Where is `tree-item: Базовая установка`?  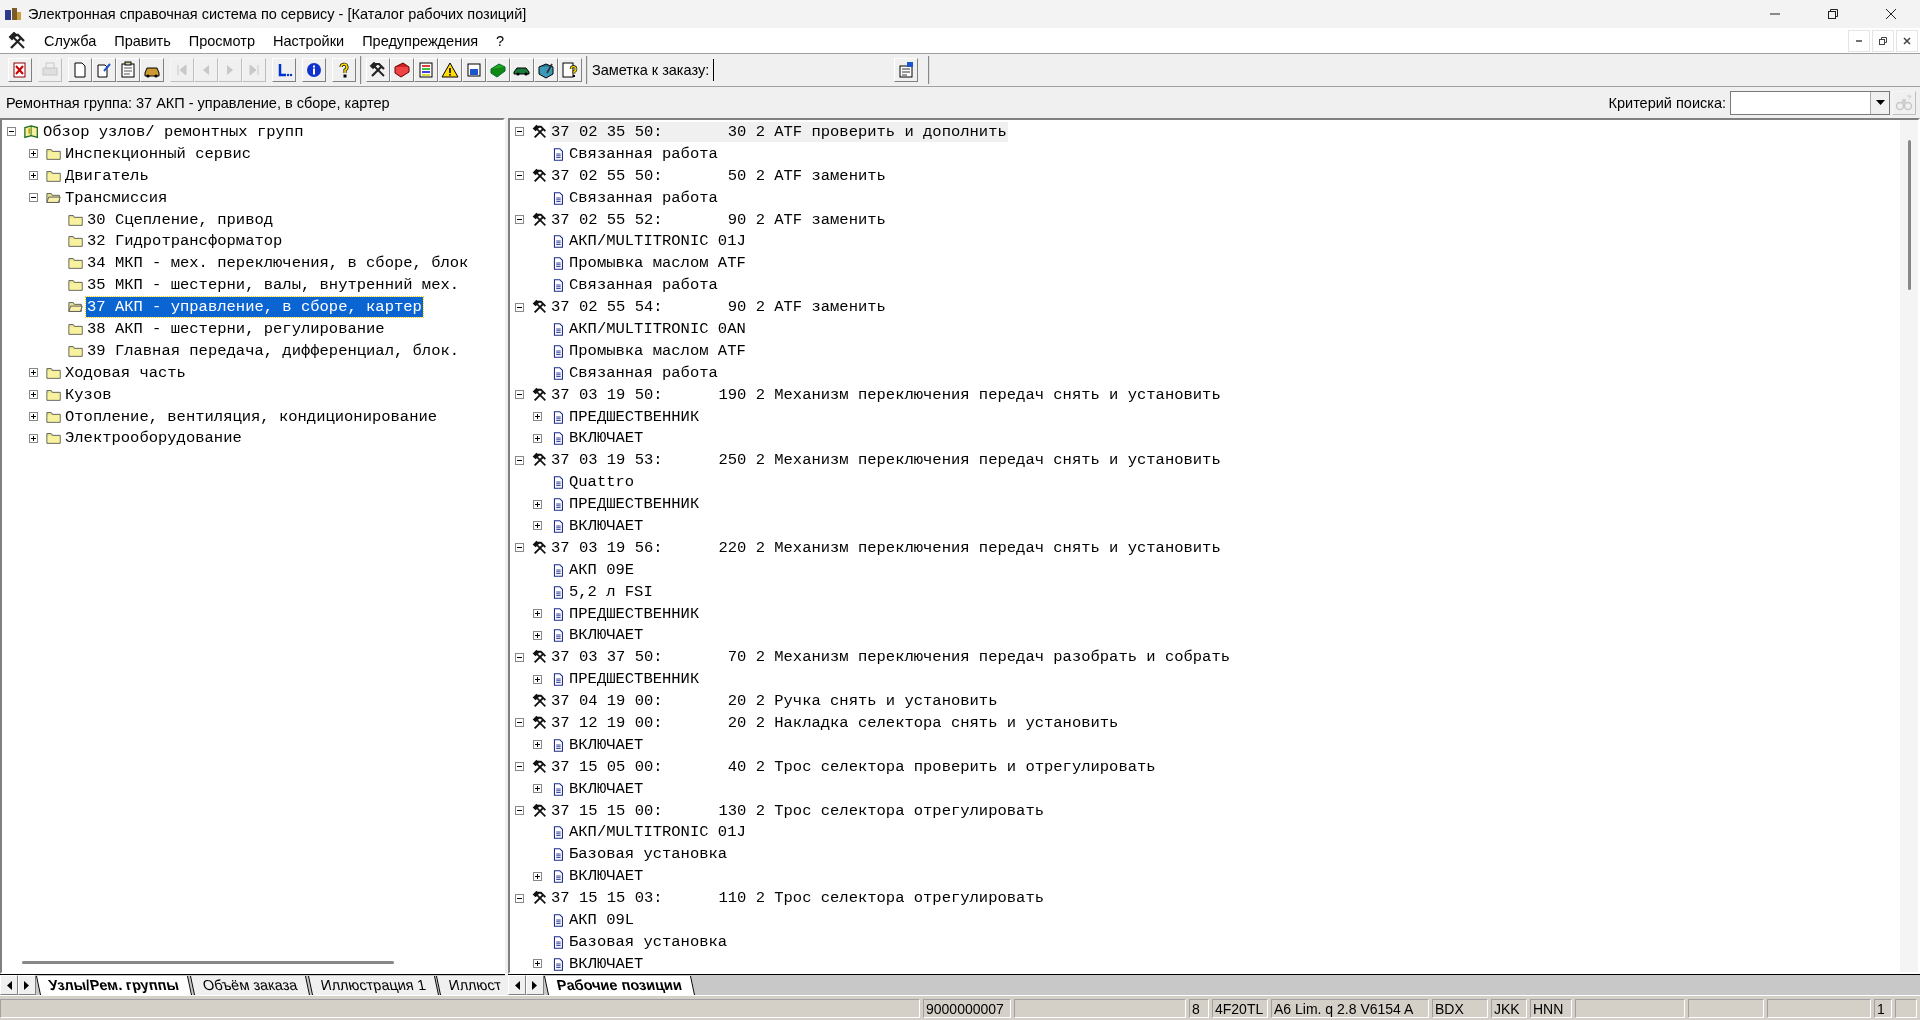 tree-item: Базовая установка is located at coordinates (648, 941).